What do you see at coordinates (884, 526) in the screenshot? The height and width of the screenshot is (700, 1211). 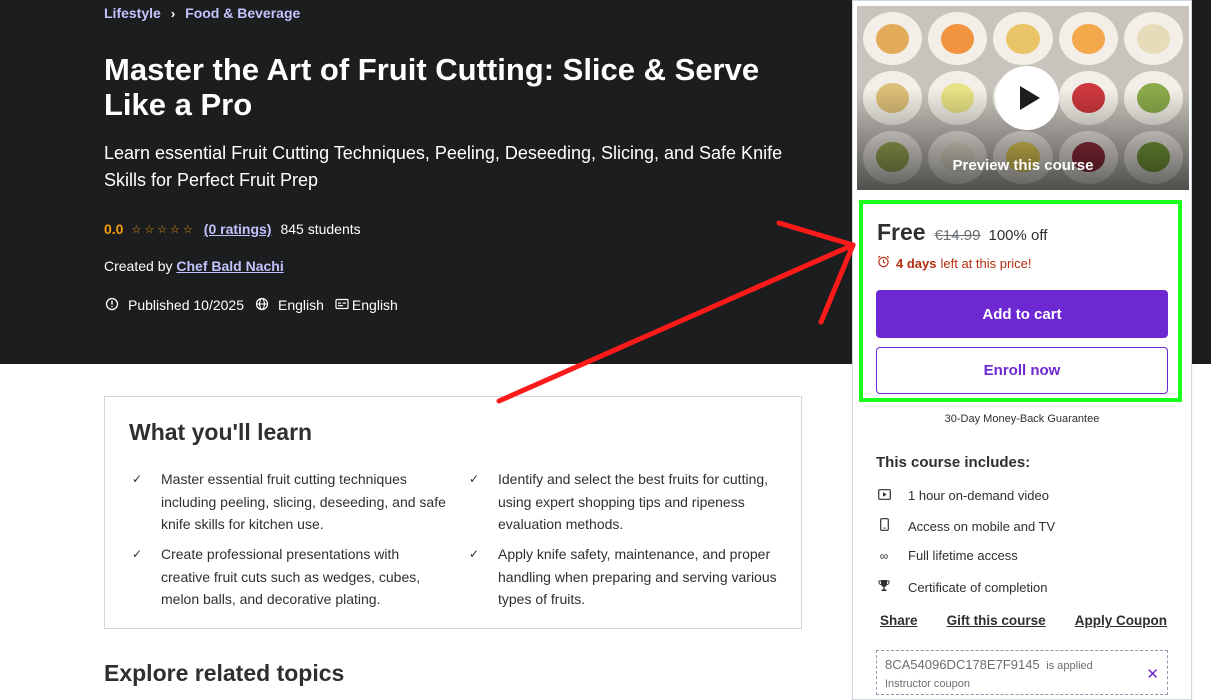 I see `mobile-icon` at bounding box center [884, 526].